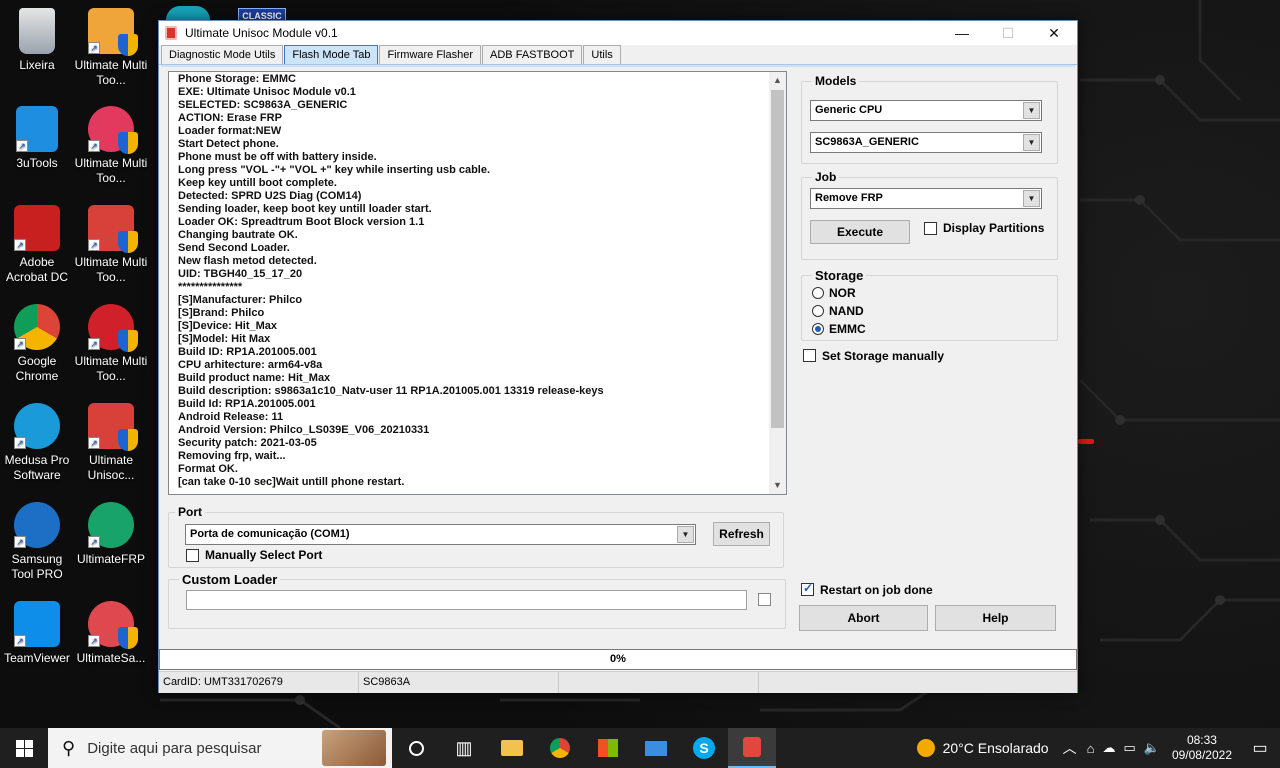  I want to click on custom-loader-input, so click(466, 600).